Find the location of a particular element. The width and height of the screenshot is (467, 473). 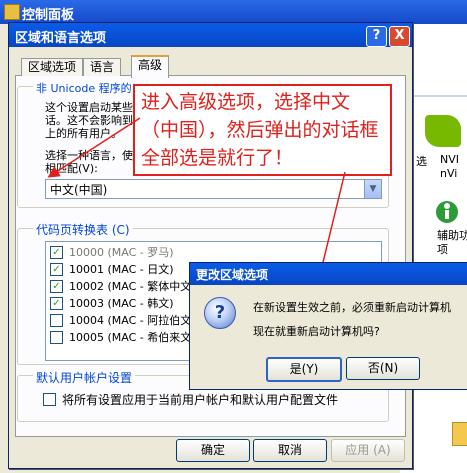

dialog-title: 区域和语言选项 is located at coordinates (61, 38).